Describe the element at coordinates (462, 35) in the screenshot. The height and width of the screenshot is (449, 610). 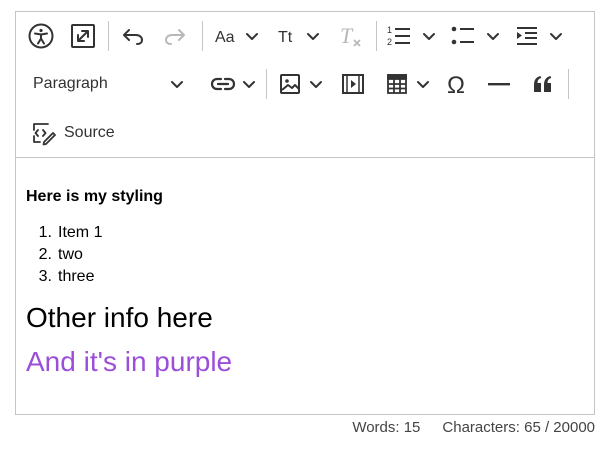
I see `bulleted-list-icon` at that location.